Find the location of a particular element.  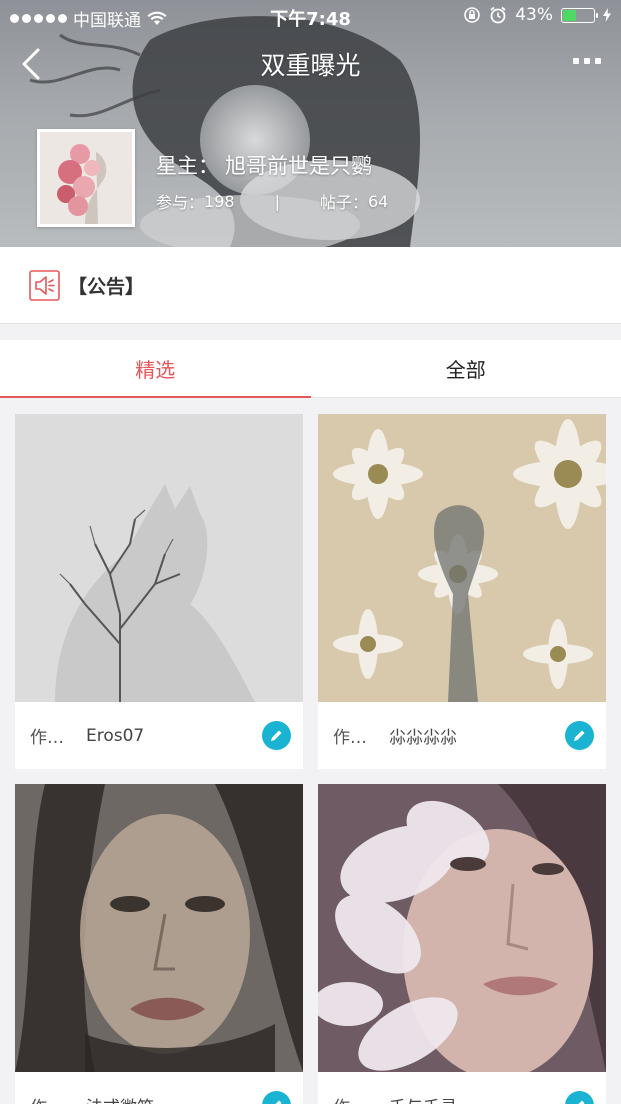

owner-name: 旭哥前世是只鹦 is located at coordinates (298, 165).